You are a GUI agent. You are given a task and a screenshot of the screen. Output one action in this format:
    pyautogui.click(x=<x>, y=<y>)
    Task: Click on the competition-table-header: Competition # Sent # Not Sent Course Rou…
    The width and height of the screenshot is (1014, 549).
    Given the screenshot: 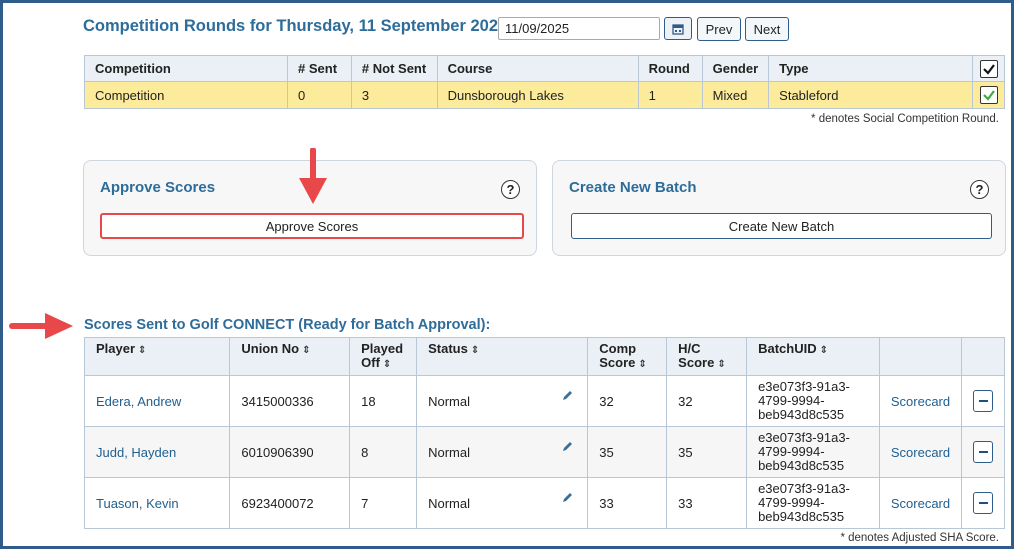 What is the action you would take?
    pyautogui.click(x=544, y=68)
    